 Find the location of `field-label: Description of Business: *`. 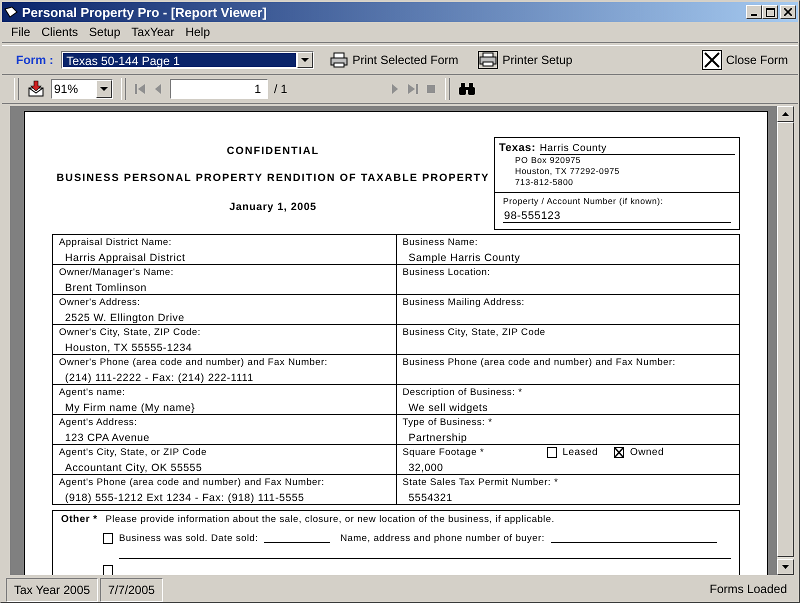

field-label: Description of Business: * is located at coordinates (463, 392).